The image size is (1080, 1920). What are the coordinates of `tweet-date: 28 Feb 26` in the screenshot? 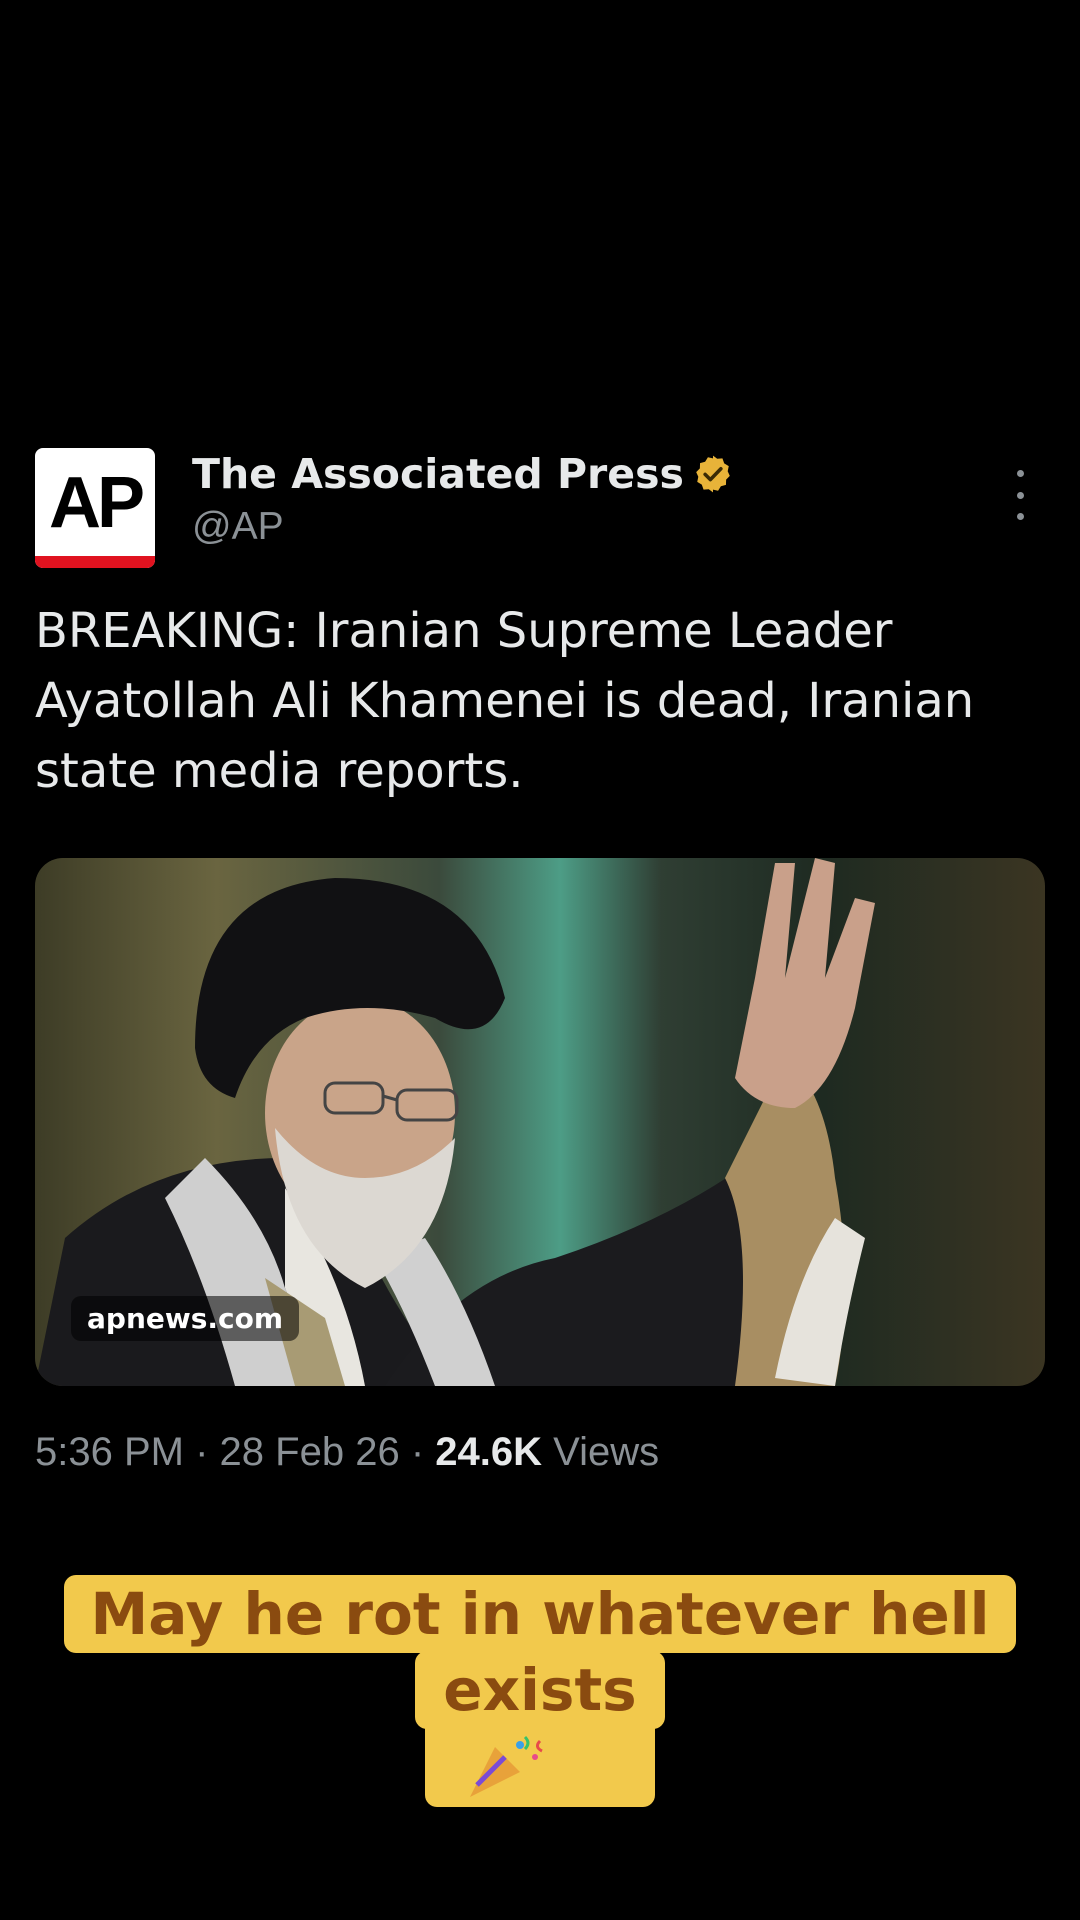 It's located at (310, 1452).